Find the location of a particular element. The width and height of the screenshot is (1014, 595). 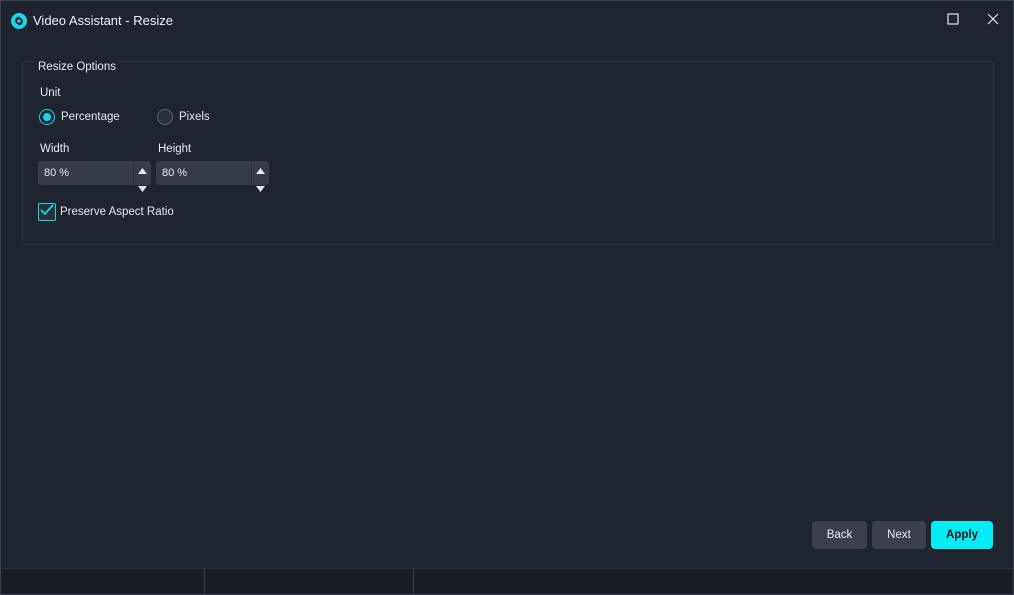

radio-percentage: Percentage is located at coordinates (79, 117).